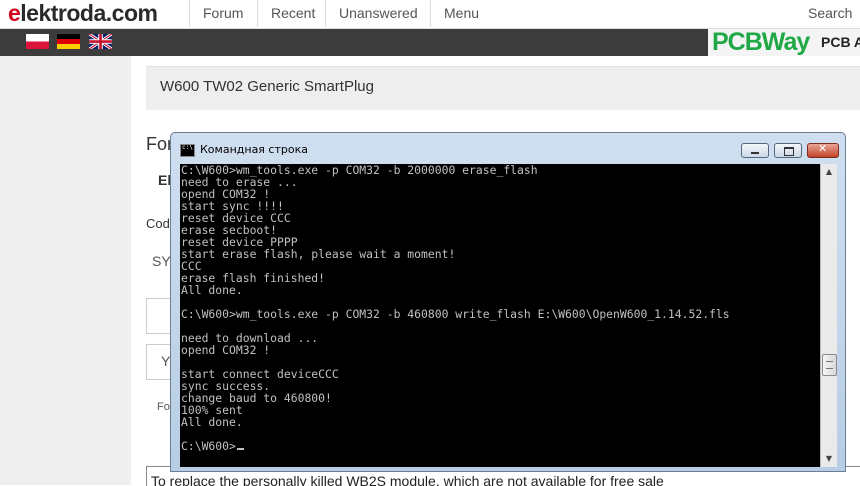 Image resolution: width=860 pixels, height=486 pixels. What do you see at coordinates (222, 13) in the screenshot?
I see `nav-forum: Forum` at bounding box center [222, 13].